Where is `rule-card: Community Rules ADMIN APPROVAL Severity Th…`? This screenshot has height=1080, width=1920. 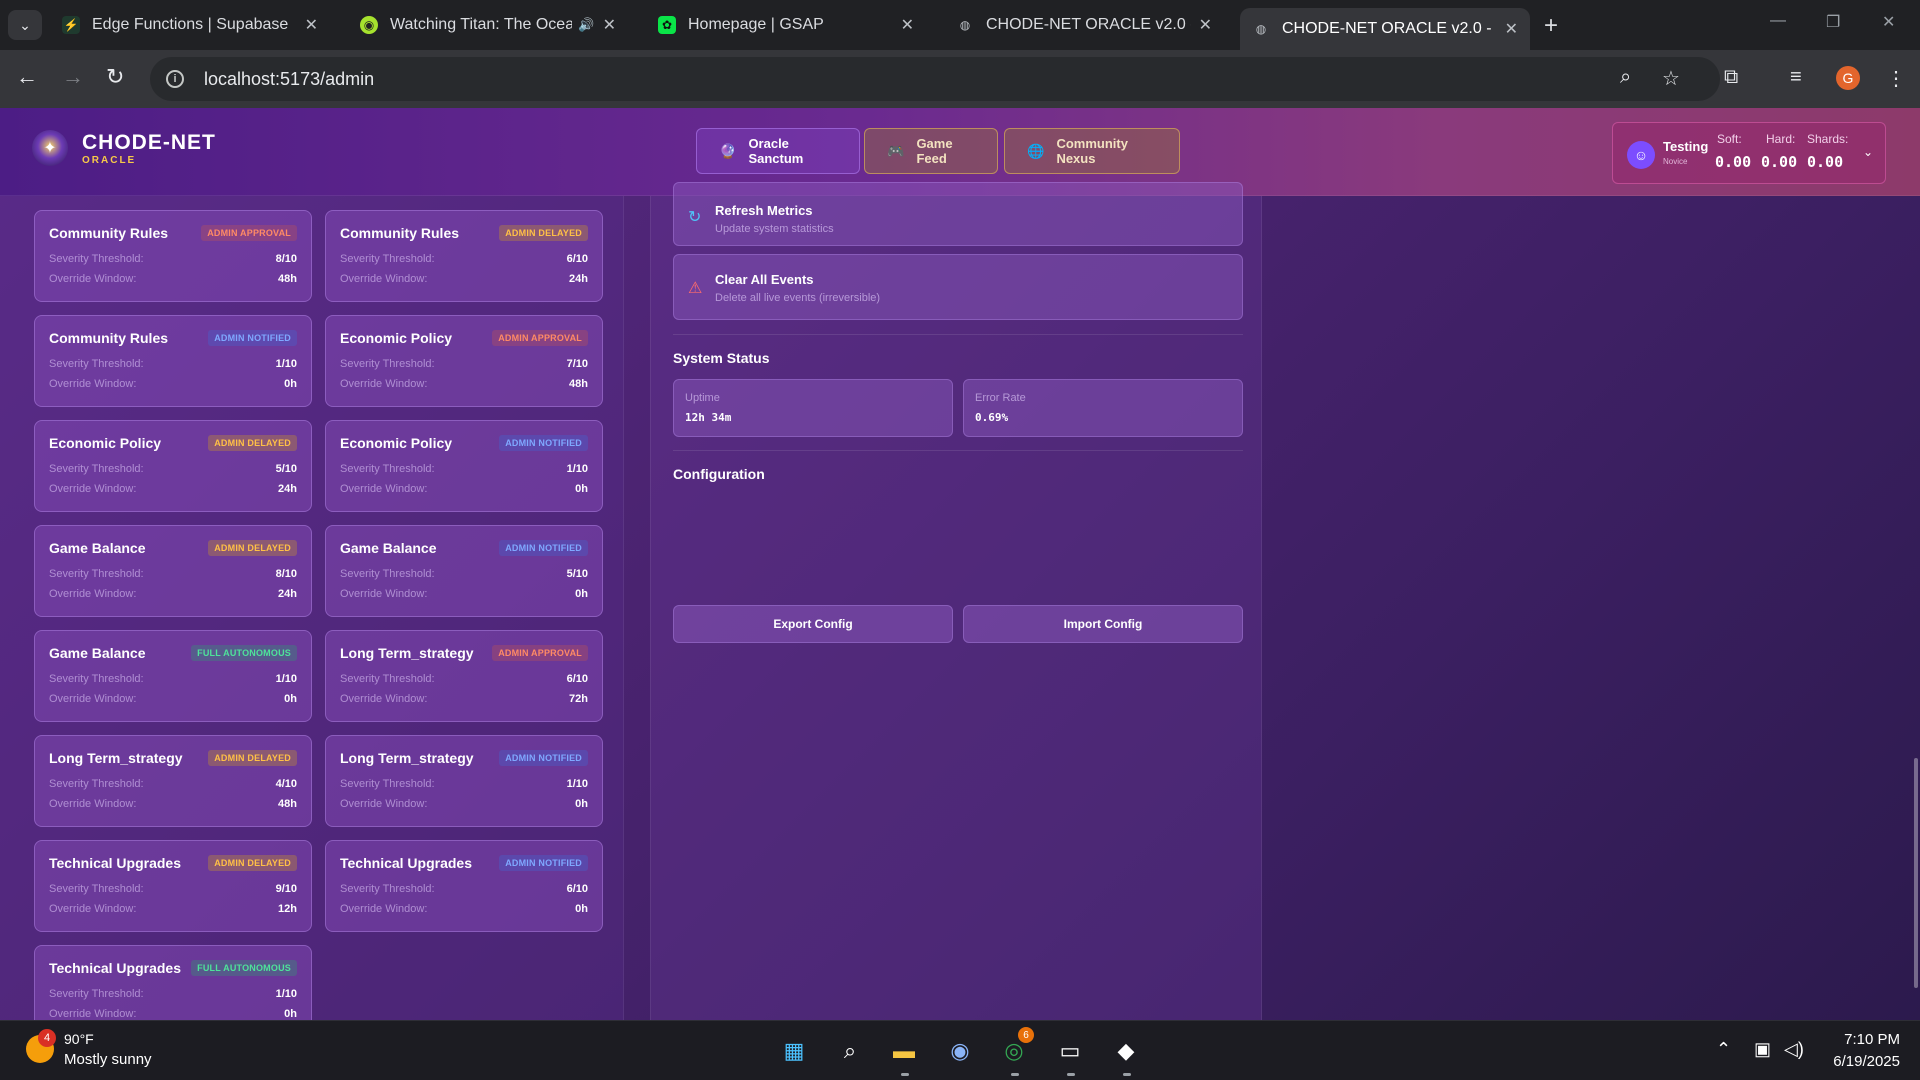
rule-card: Community Rules ADMIN APPROVAL Severity Th… is located at coordinates (173, 256).